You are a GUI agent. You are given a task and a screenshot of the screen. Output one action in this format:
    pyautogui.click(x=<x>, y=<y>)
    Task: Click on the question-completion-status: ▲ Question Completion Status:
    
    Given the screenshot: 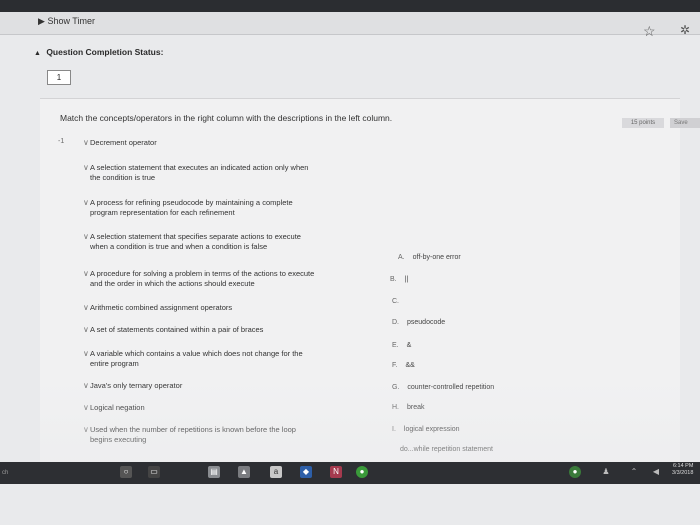 What is the action you would take?
    pyautogui.click(x=98, y=52)
    